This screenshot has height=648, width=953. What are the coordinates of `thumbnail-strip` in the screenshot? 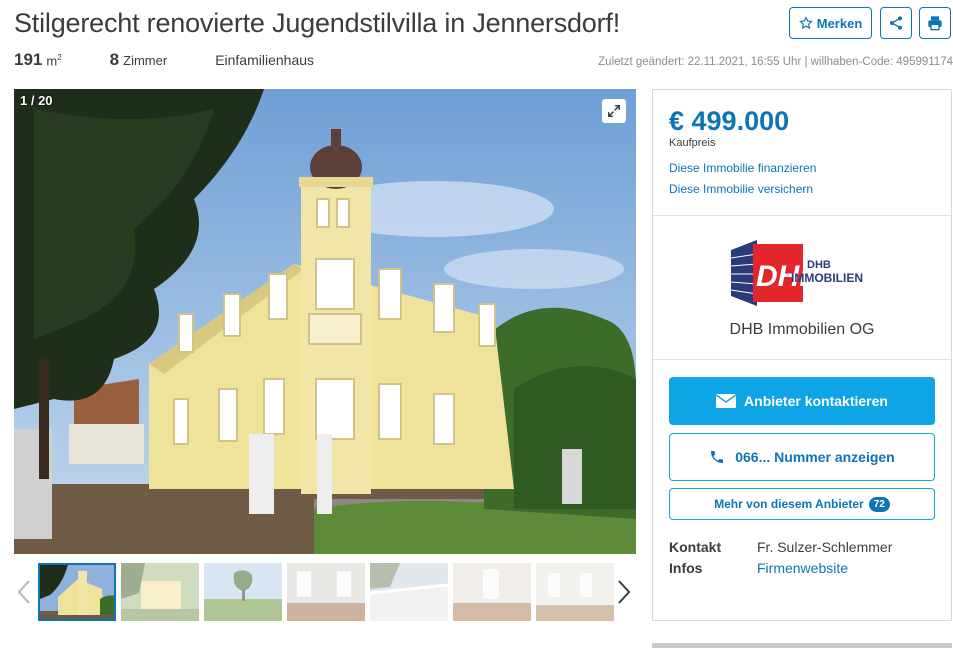 It's located at (325, 592).